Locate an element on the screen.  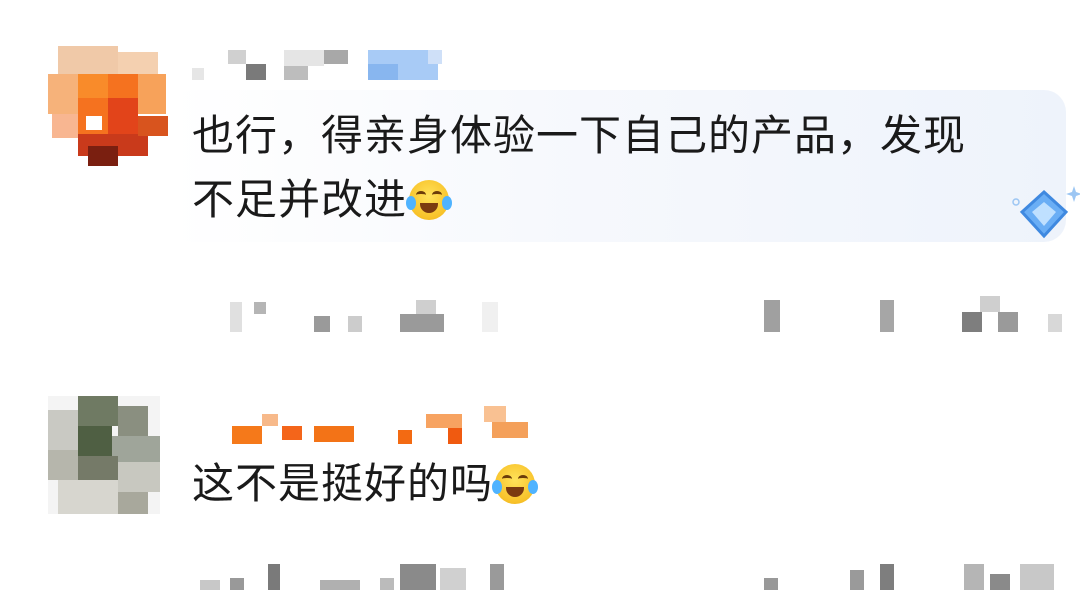
comment-text-line-2-label: 不足并改进 is located at coordinates (300, 199).